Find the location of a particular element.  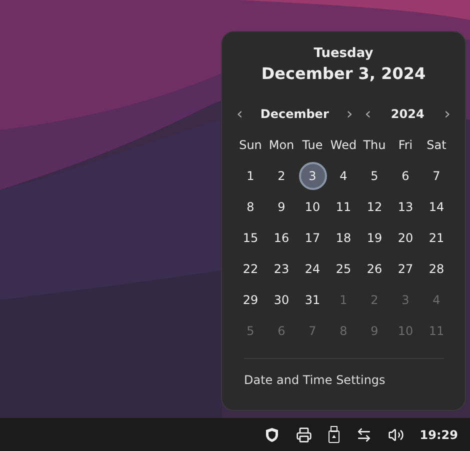

calendar-day: 13 is located at coordinates (406, 206).